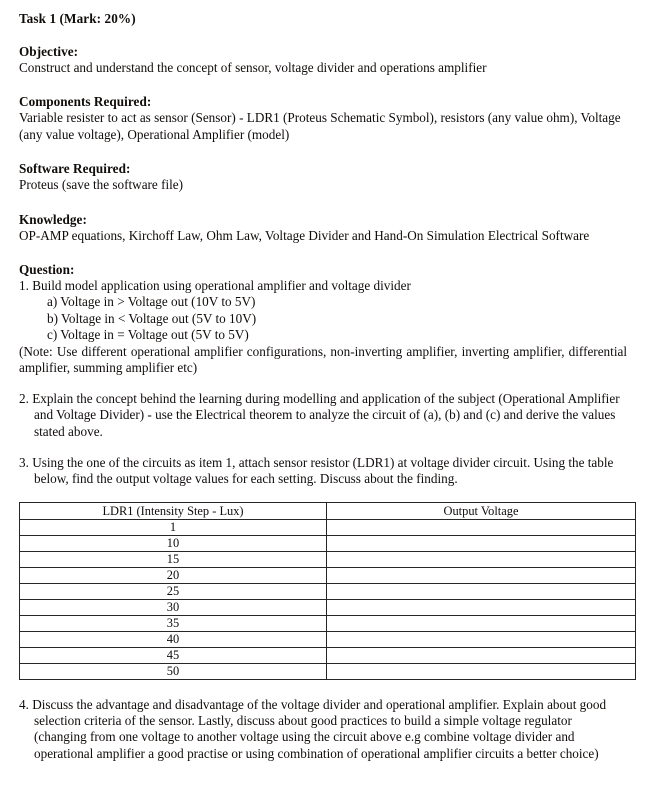 This screenshot has height=794, width=665. Describe the element at coordinates (53, 219) in the screenshot. I see `section-heading-knowledge: Knowledge:` at that location.